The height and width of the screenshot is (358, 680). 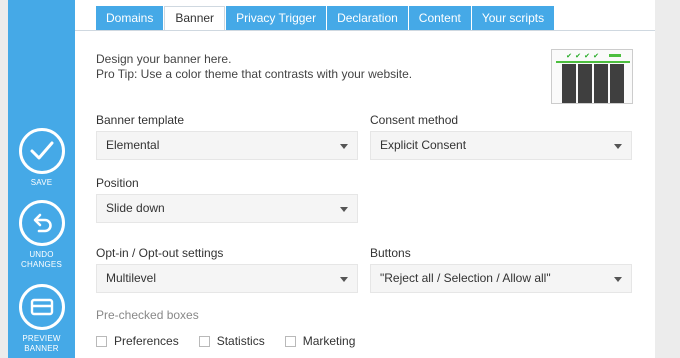 I want to click on buttons-select: "Reject all / Selection / Allow all", so click(x=501, y=278).